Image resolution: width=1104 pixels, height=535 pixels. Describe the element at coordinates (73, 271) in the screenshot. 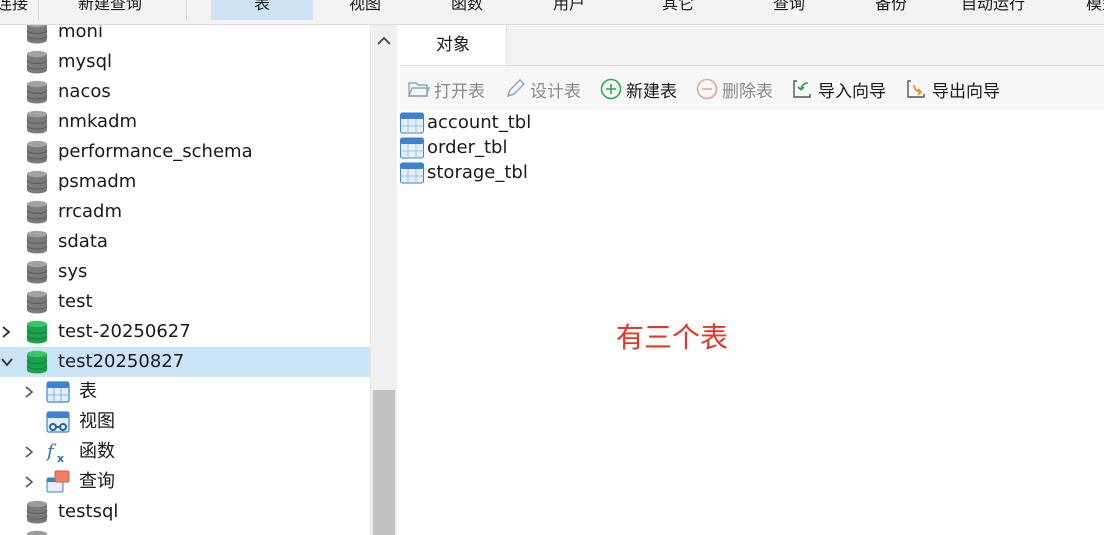

I see `tree-label-database: sys` at that location.